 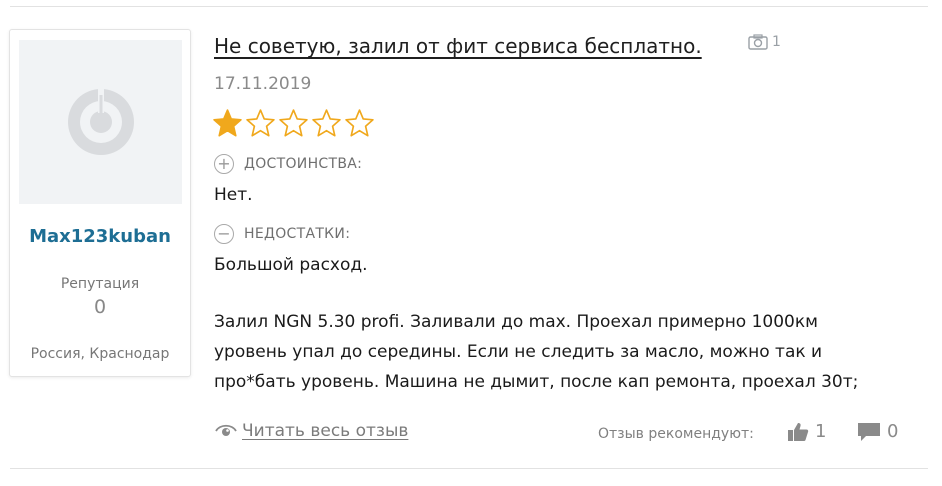 What do you see at coordinates (100, 354) in the screenshot?
I see `user-location: Россия, Краснодар` at bounding box center [100, 354].